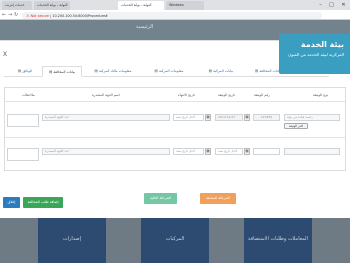 The image size is (350, 263). I want to click on column-header: تاريخ الانتهاء, so click(186, 95).